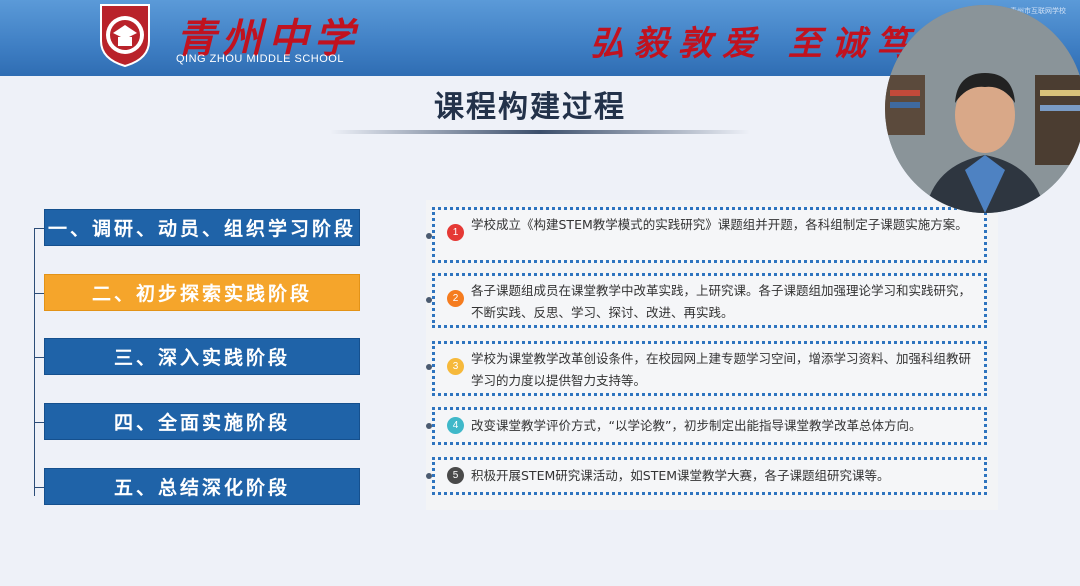 The image size is (1080, 586). Describe the element at coordinates (202, 421) in the screenshot. I see `stage-4: 四、全面实施阶段` at that location.